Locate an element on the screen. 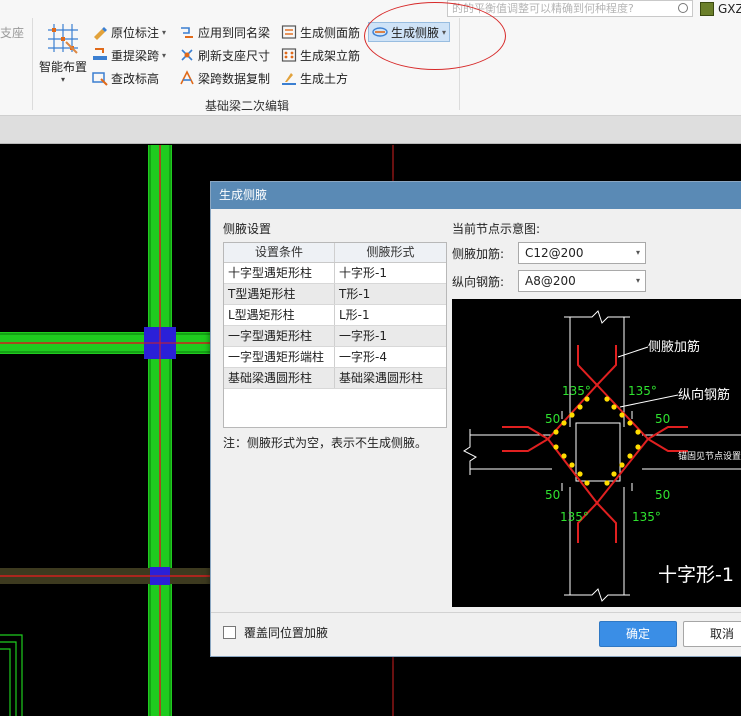 The height and width of the screenshot is (716, 741). column-header-condition: 设置条件 is located at coordinates (279, 252).